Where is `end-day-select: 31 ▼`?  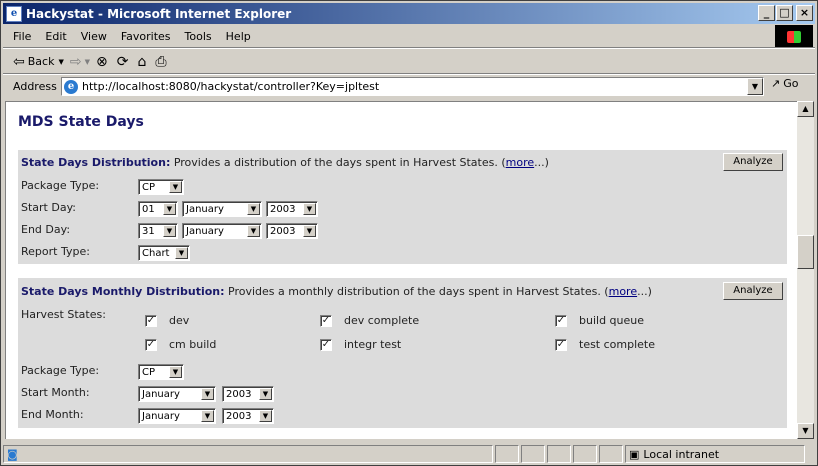
end-day-select: 31 ▼ is located at coordinates (158, 231).